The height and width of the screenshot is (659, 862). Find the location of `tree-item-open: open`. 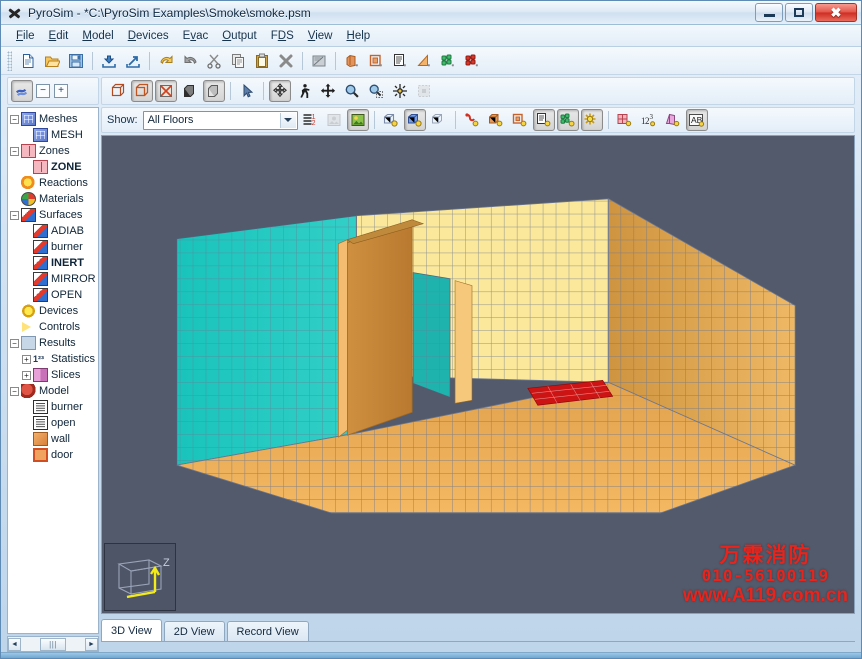

tree-item-open: open is located at coordinates (54, 423).